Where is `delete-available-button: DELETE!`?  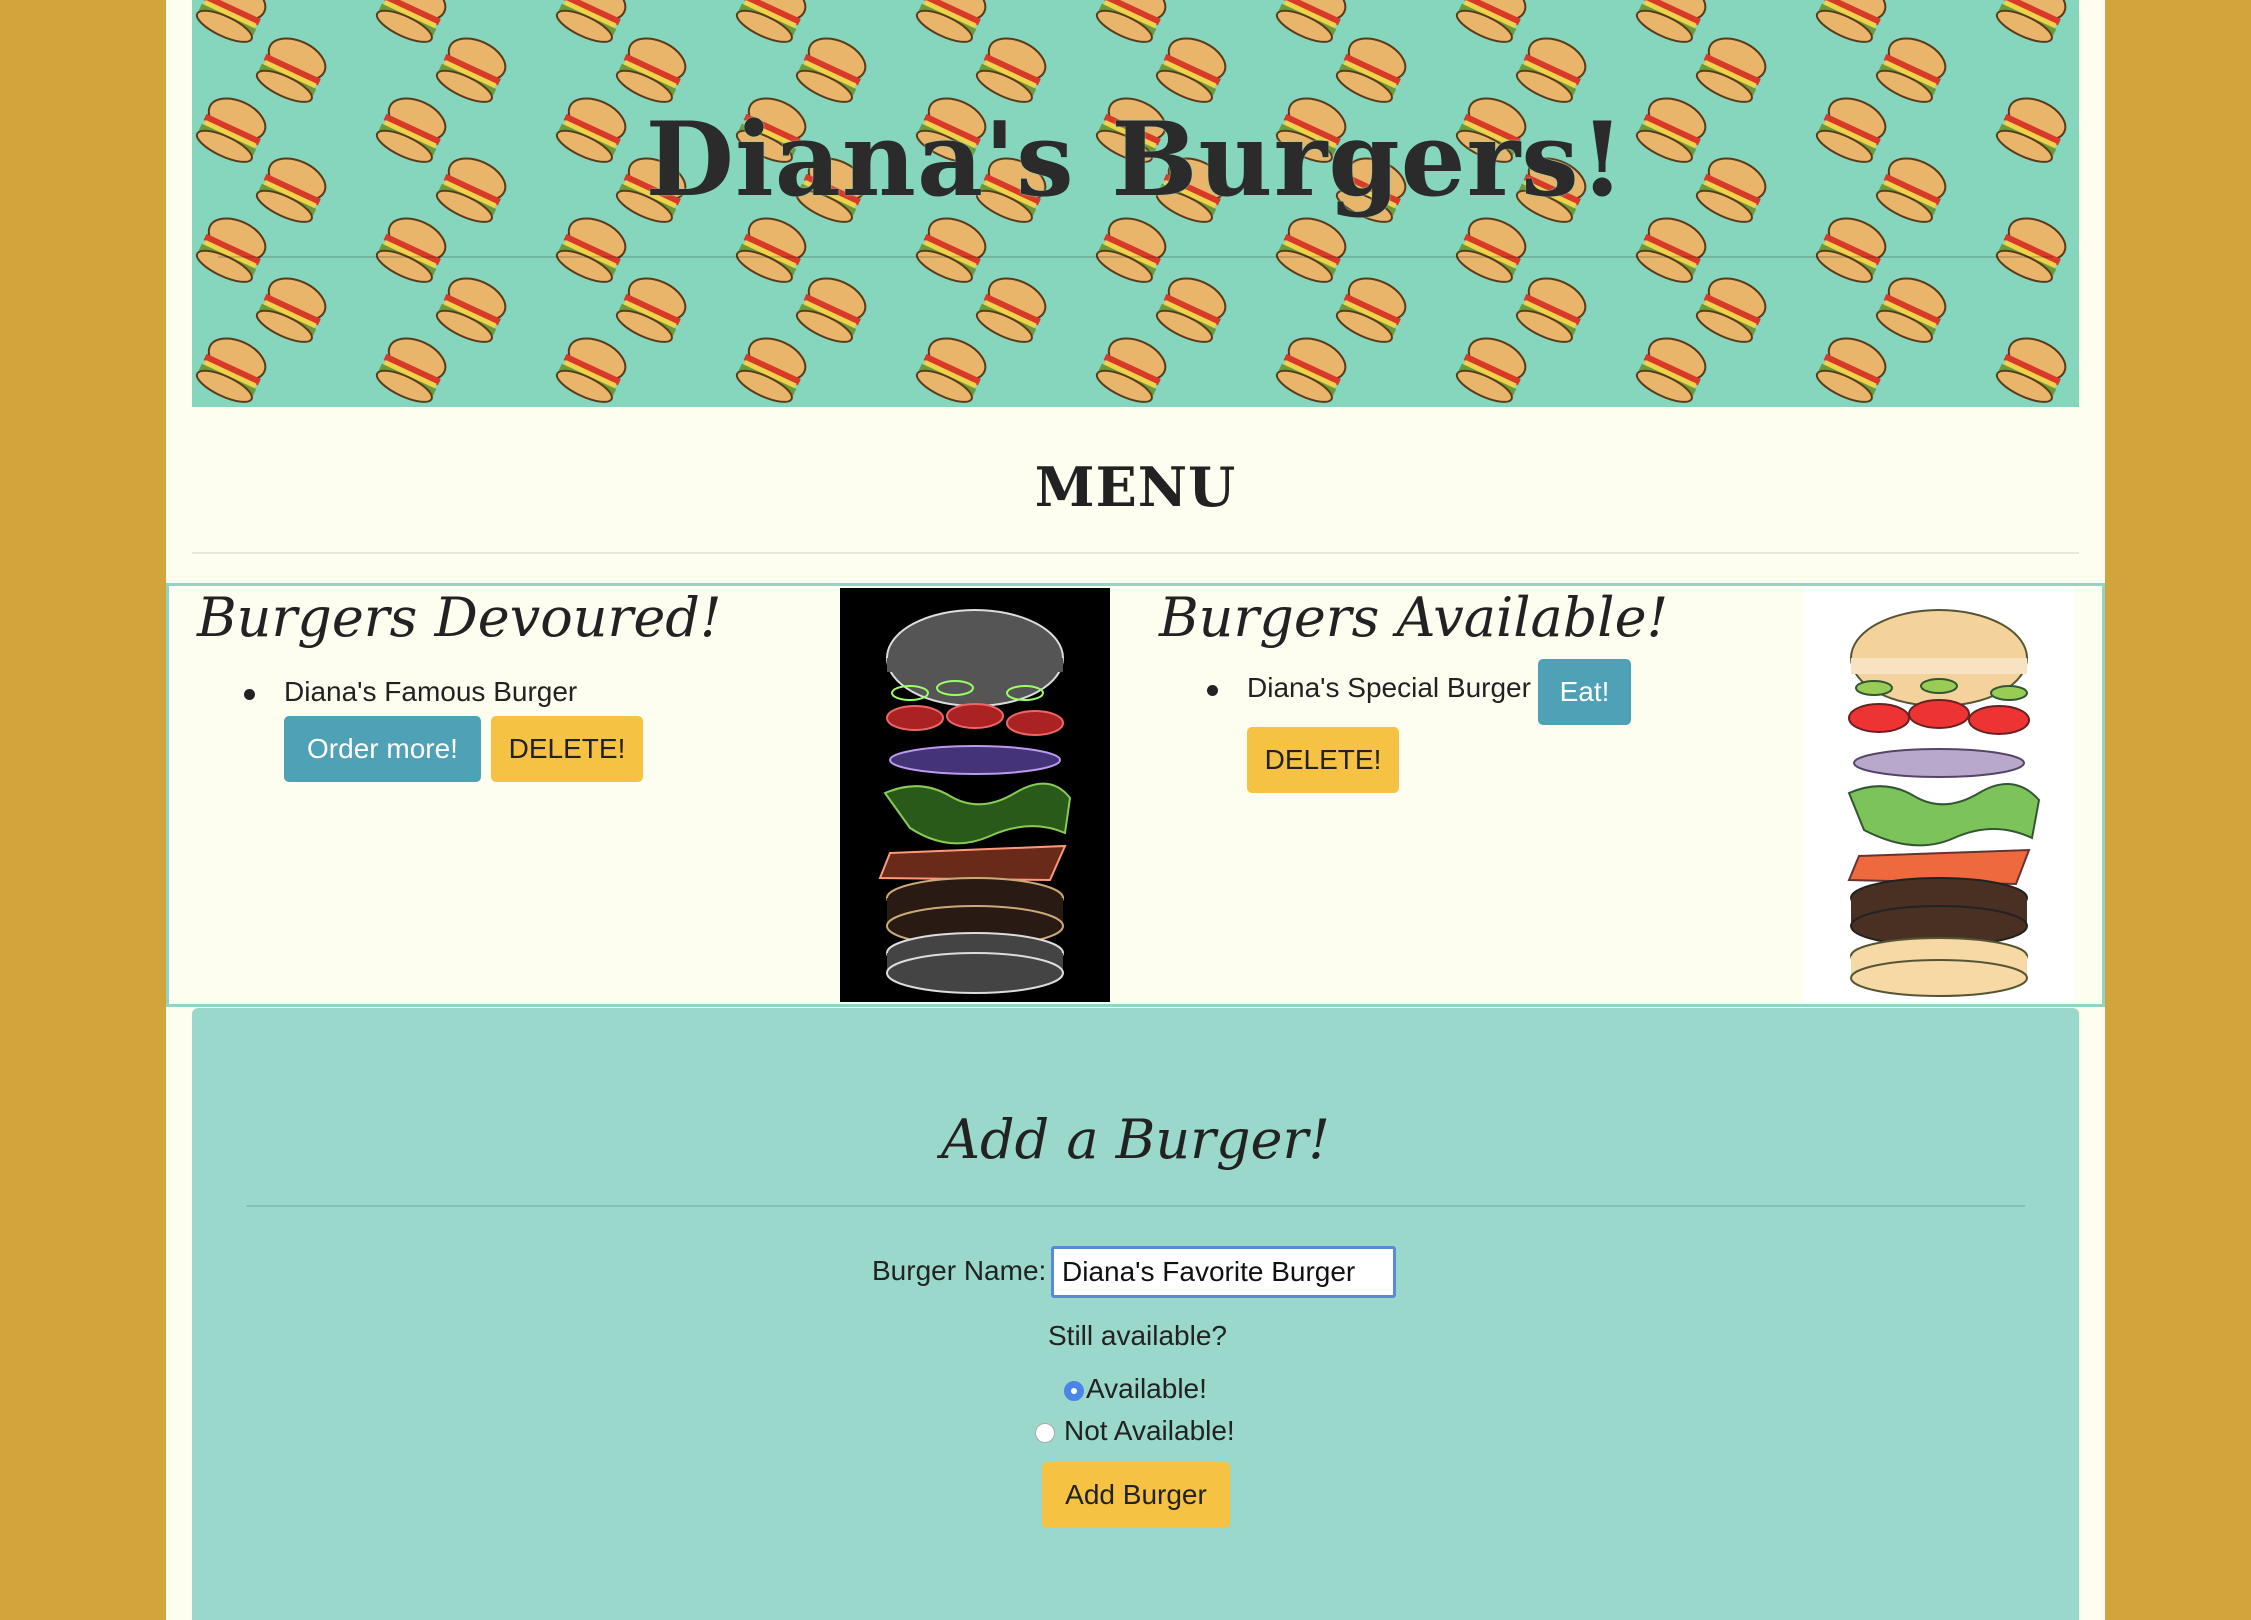
delete-available-button: DELETE! is located at coordinates (1323, 760).